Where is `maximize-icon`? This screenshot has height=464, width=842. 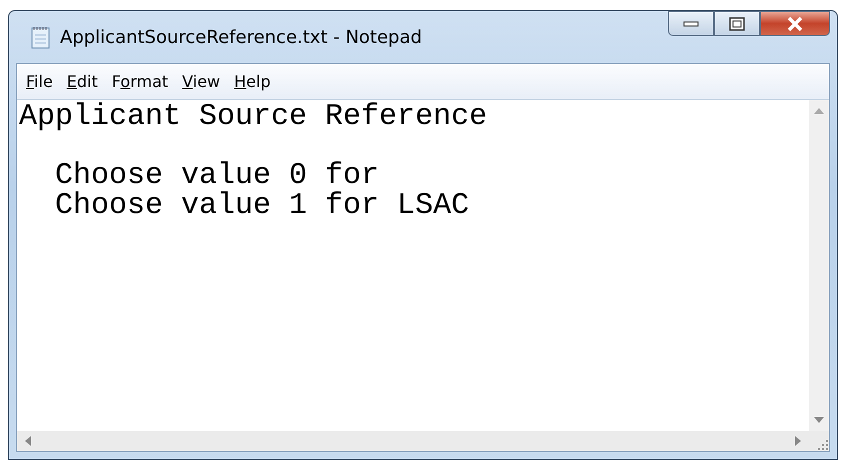
maximize-icon is located at coordinates (737, 23).